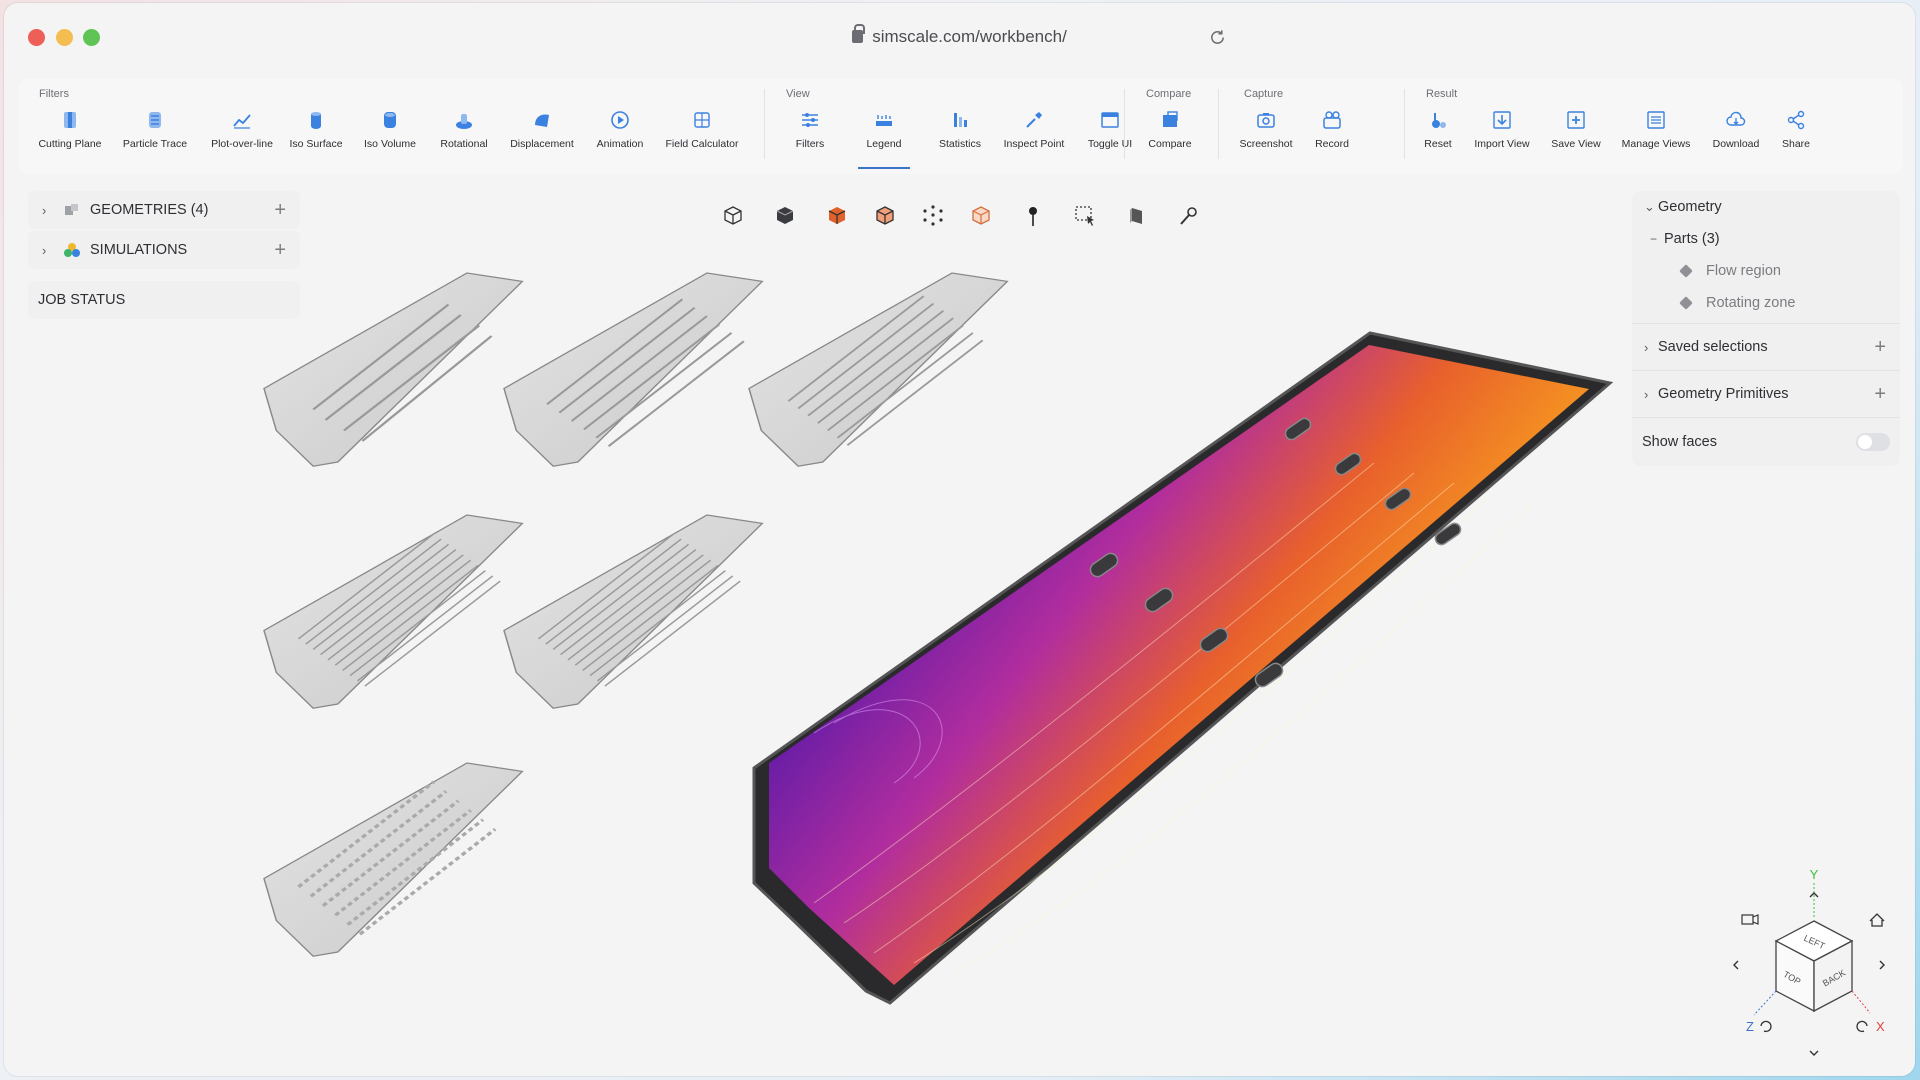 This screenshot has height=1080, width=1920. Describe the element at coordinates (1502, 139) in the screenshot. I see `import-view-button: Import View` at that location.